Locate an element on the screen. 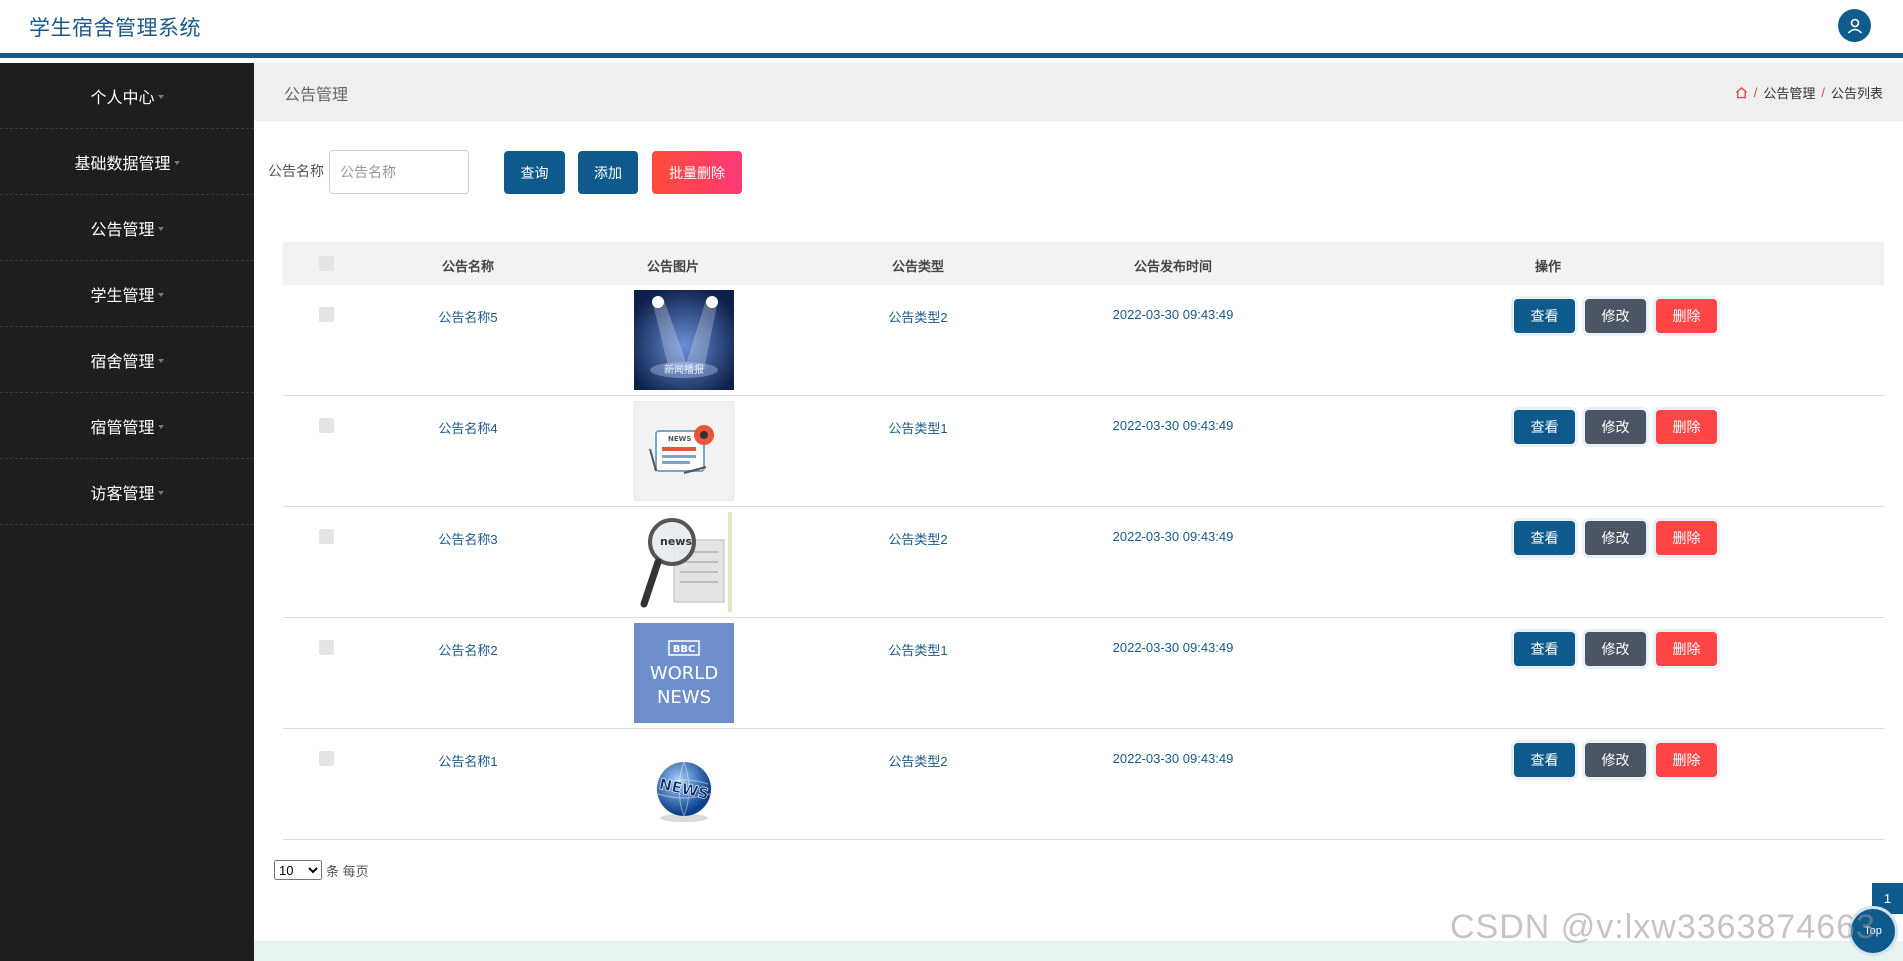  sidebar-item-dorm-managers: 宿管管理 is located at coordinates (127, 426).